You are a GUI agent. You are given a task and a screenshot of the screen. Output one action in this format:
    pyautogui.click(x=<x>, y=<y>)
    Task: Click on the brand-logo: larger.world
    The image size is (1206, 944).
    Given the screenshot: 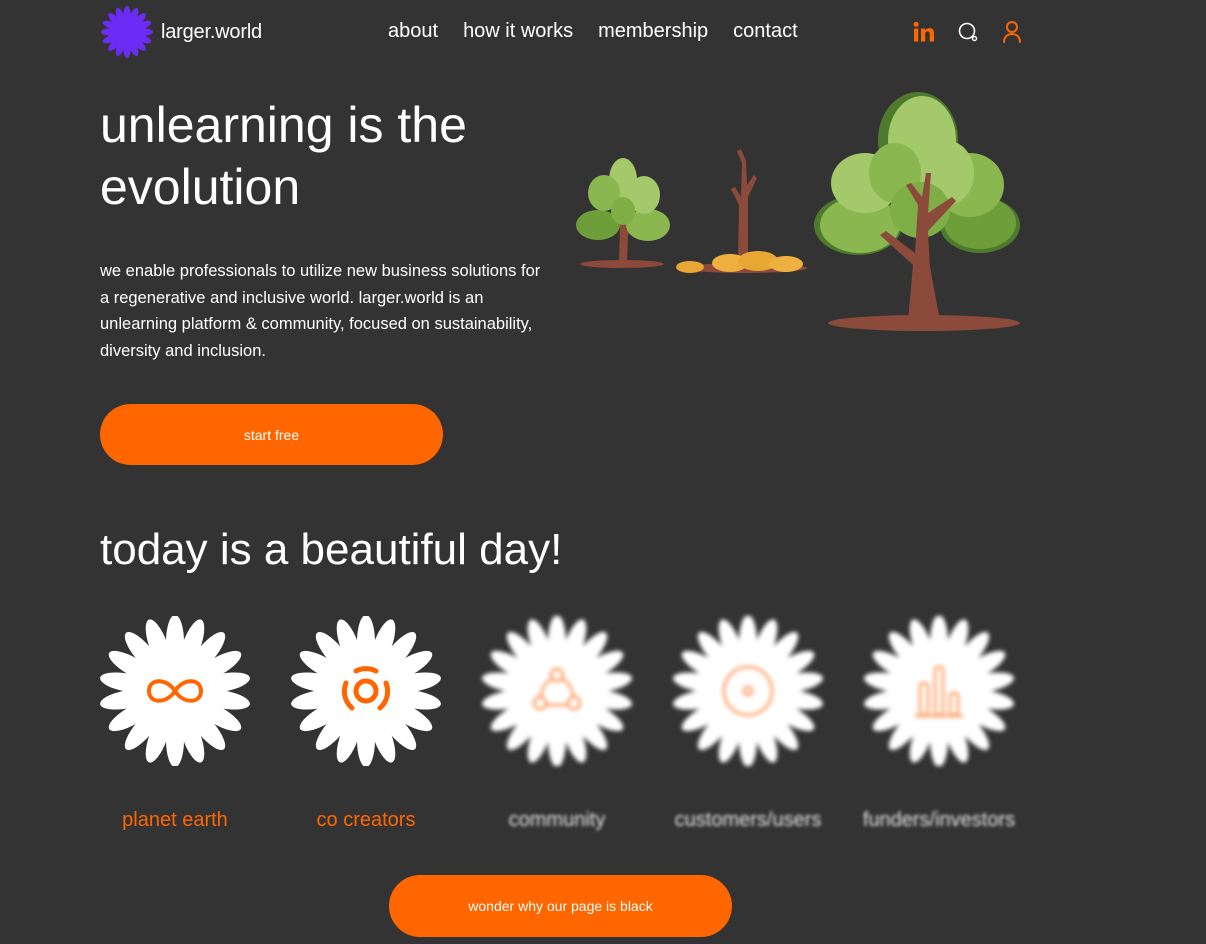 What is the action you would take?
    pyautogui.click(x=181, y=32)
    